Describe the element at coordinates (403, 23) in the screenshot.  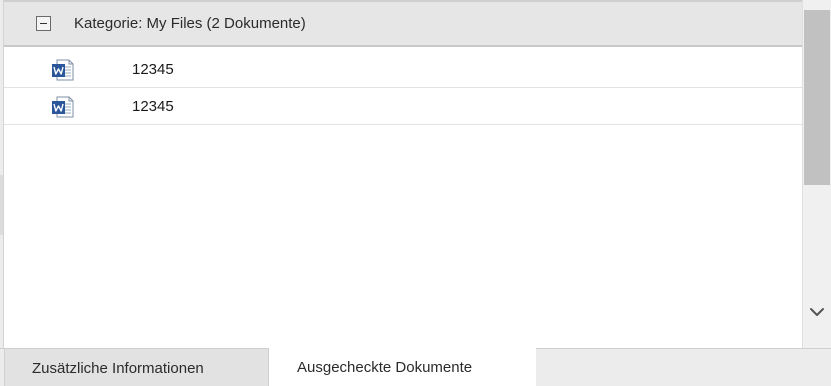
I see `category-group-header: Kategorie: My Files (2 Dokumente)` at that location.